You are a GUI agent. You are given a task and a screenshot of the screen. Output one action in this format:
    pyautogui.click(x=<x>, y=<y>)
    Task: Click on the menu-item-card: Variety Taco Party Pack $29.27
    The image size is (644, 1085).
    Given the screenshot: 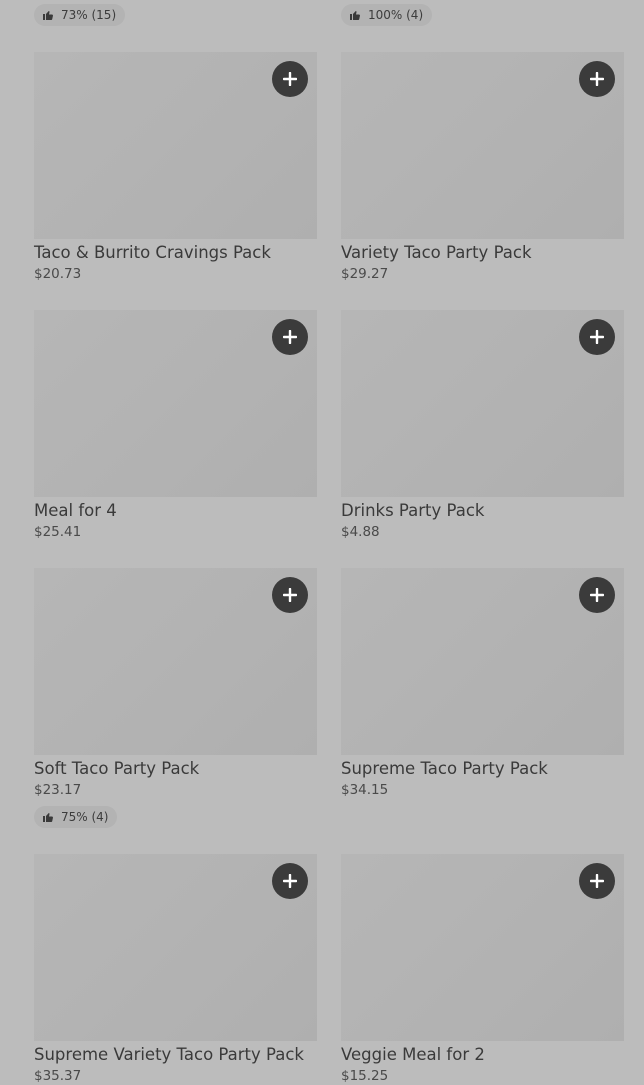 What is the action you would take?
    pyautogui.click(x=482, y=167)
    